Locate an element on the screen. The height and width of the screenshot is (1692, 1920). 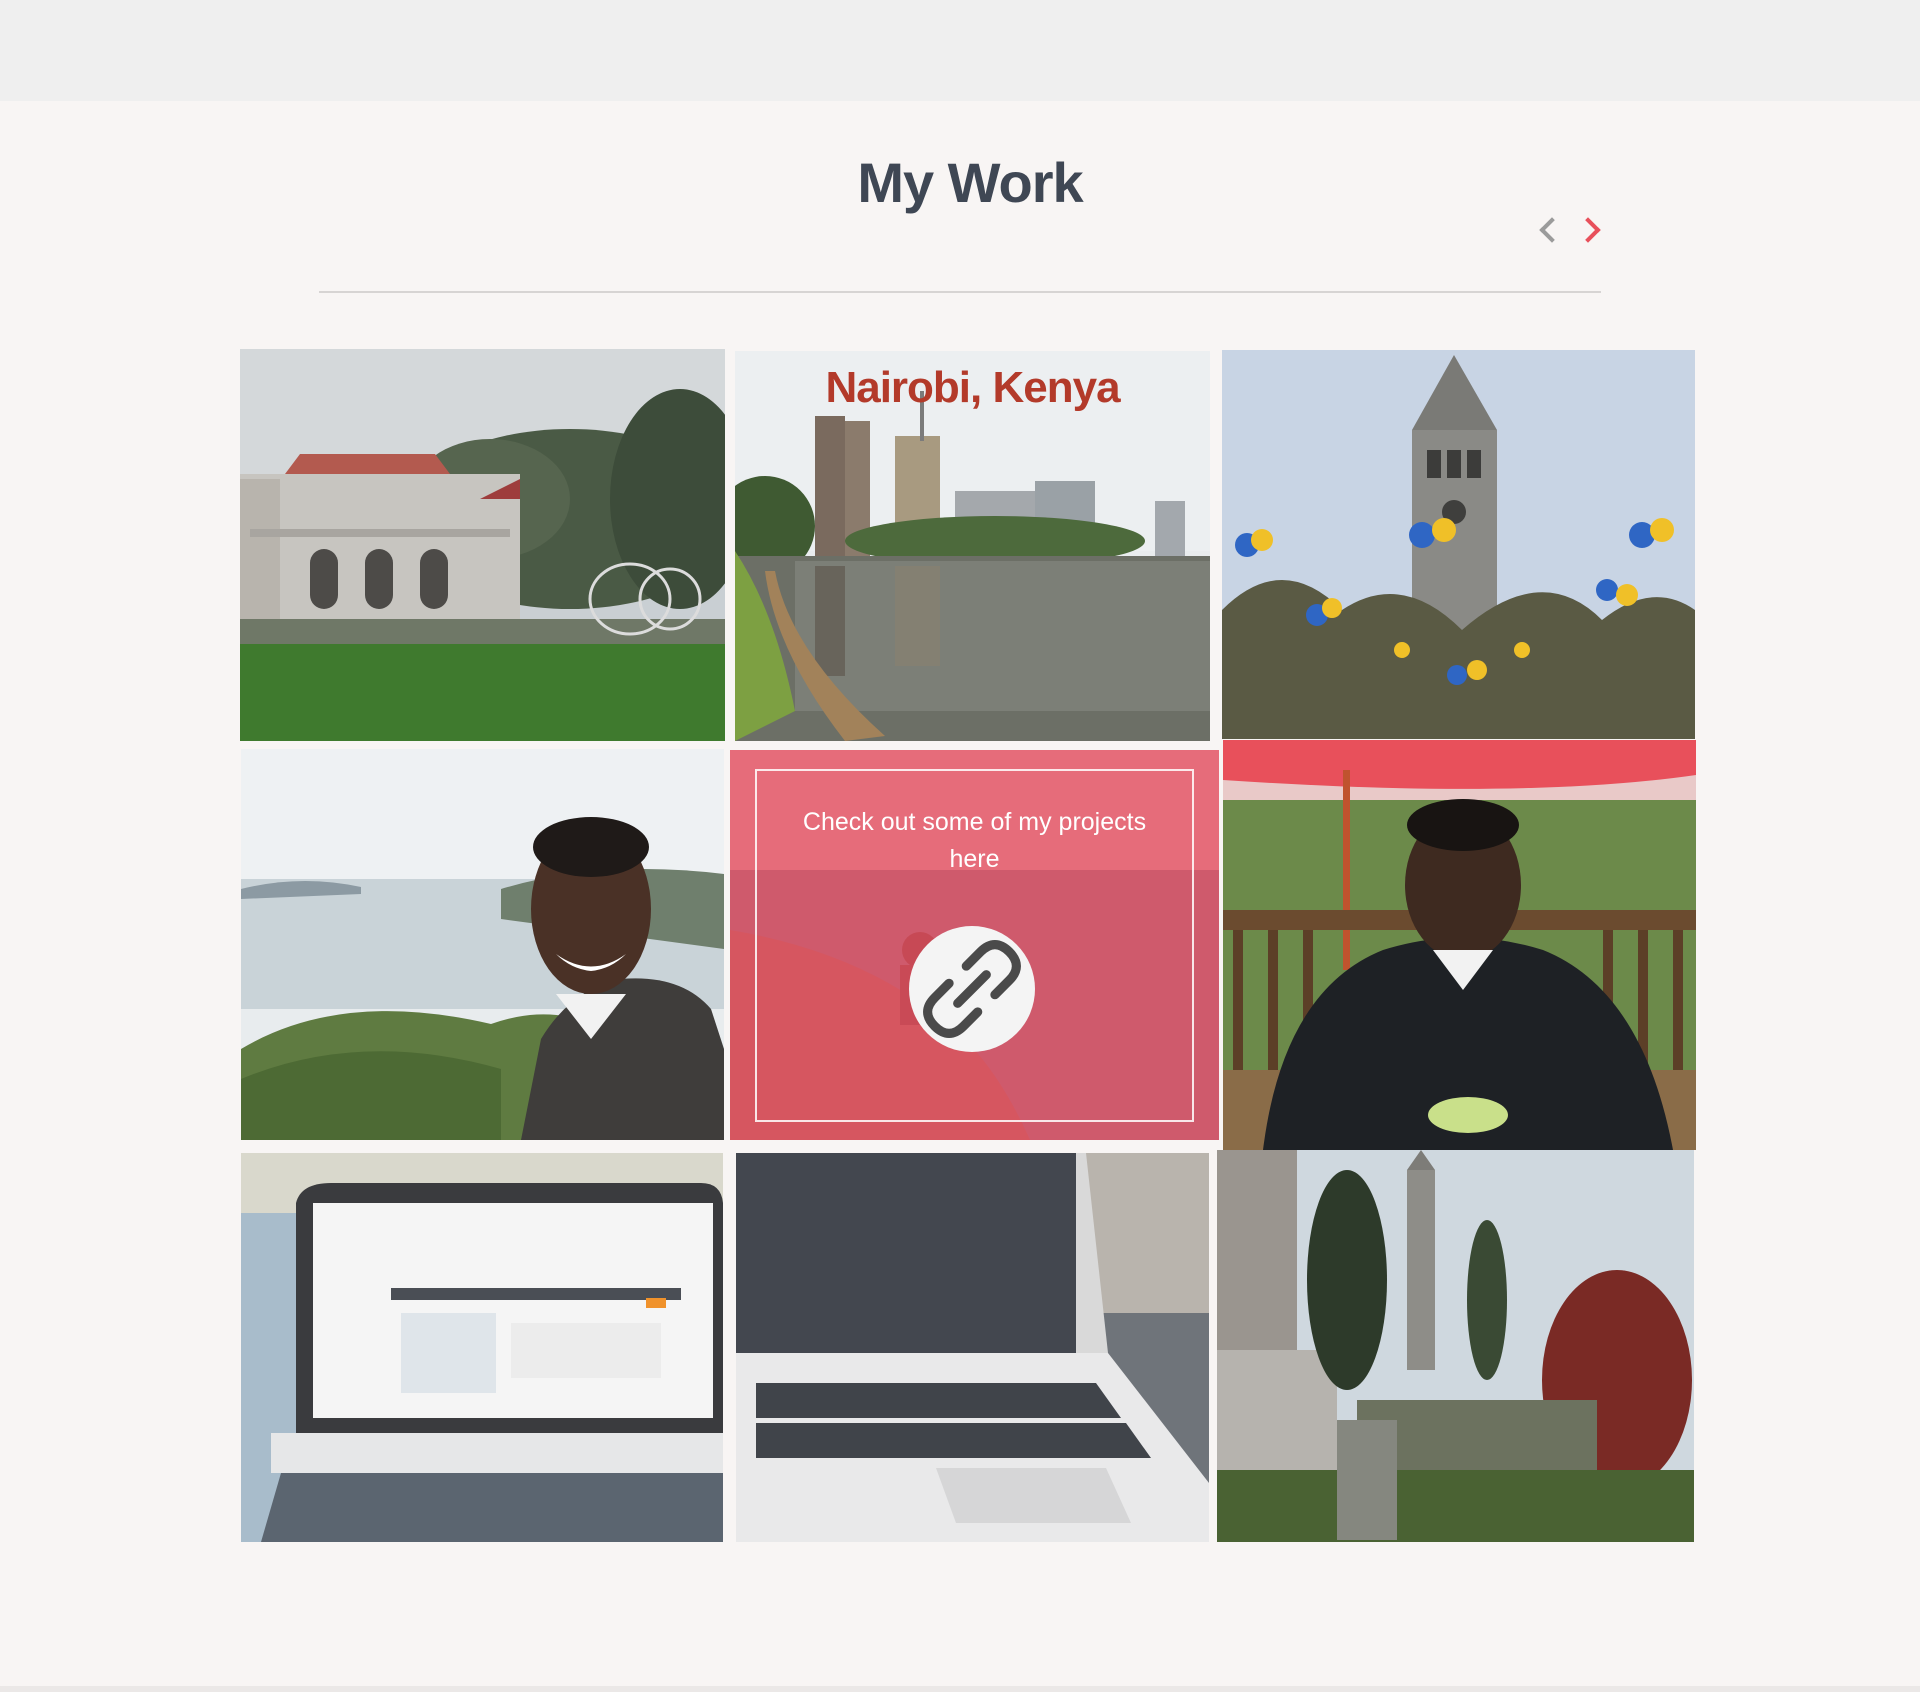
campanile-balloons-photo is located at coordinates (1458, 544).